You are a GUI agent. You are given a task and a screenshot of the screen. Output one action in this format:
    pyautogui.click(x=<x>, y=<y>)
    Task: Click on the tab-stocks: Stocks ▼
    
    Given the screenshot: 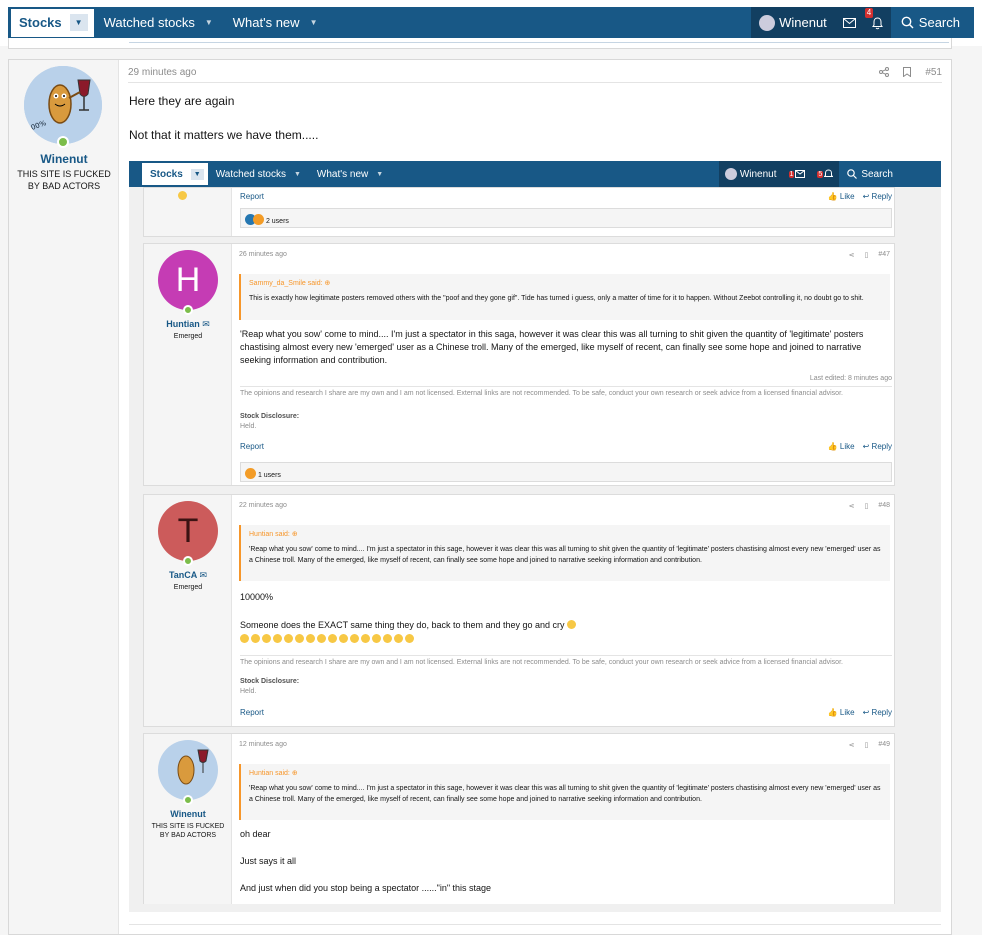 What is the action you would take?
    pyautogui.click(x=52, y=22)
    